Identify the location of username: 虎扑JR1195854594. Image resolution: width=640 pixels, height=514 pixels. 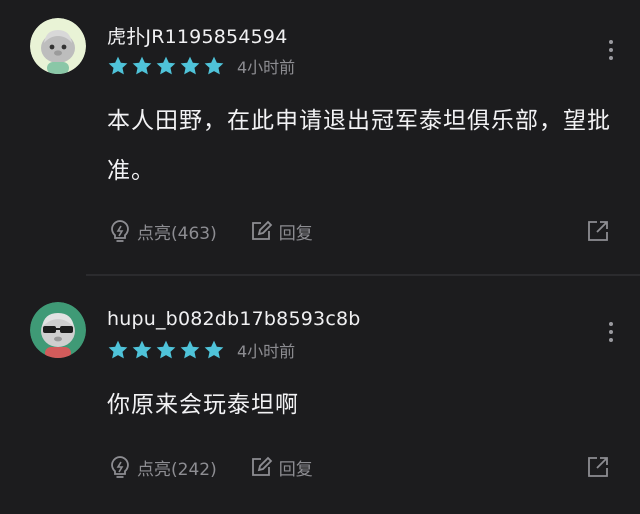
(197, 35).